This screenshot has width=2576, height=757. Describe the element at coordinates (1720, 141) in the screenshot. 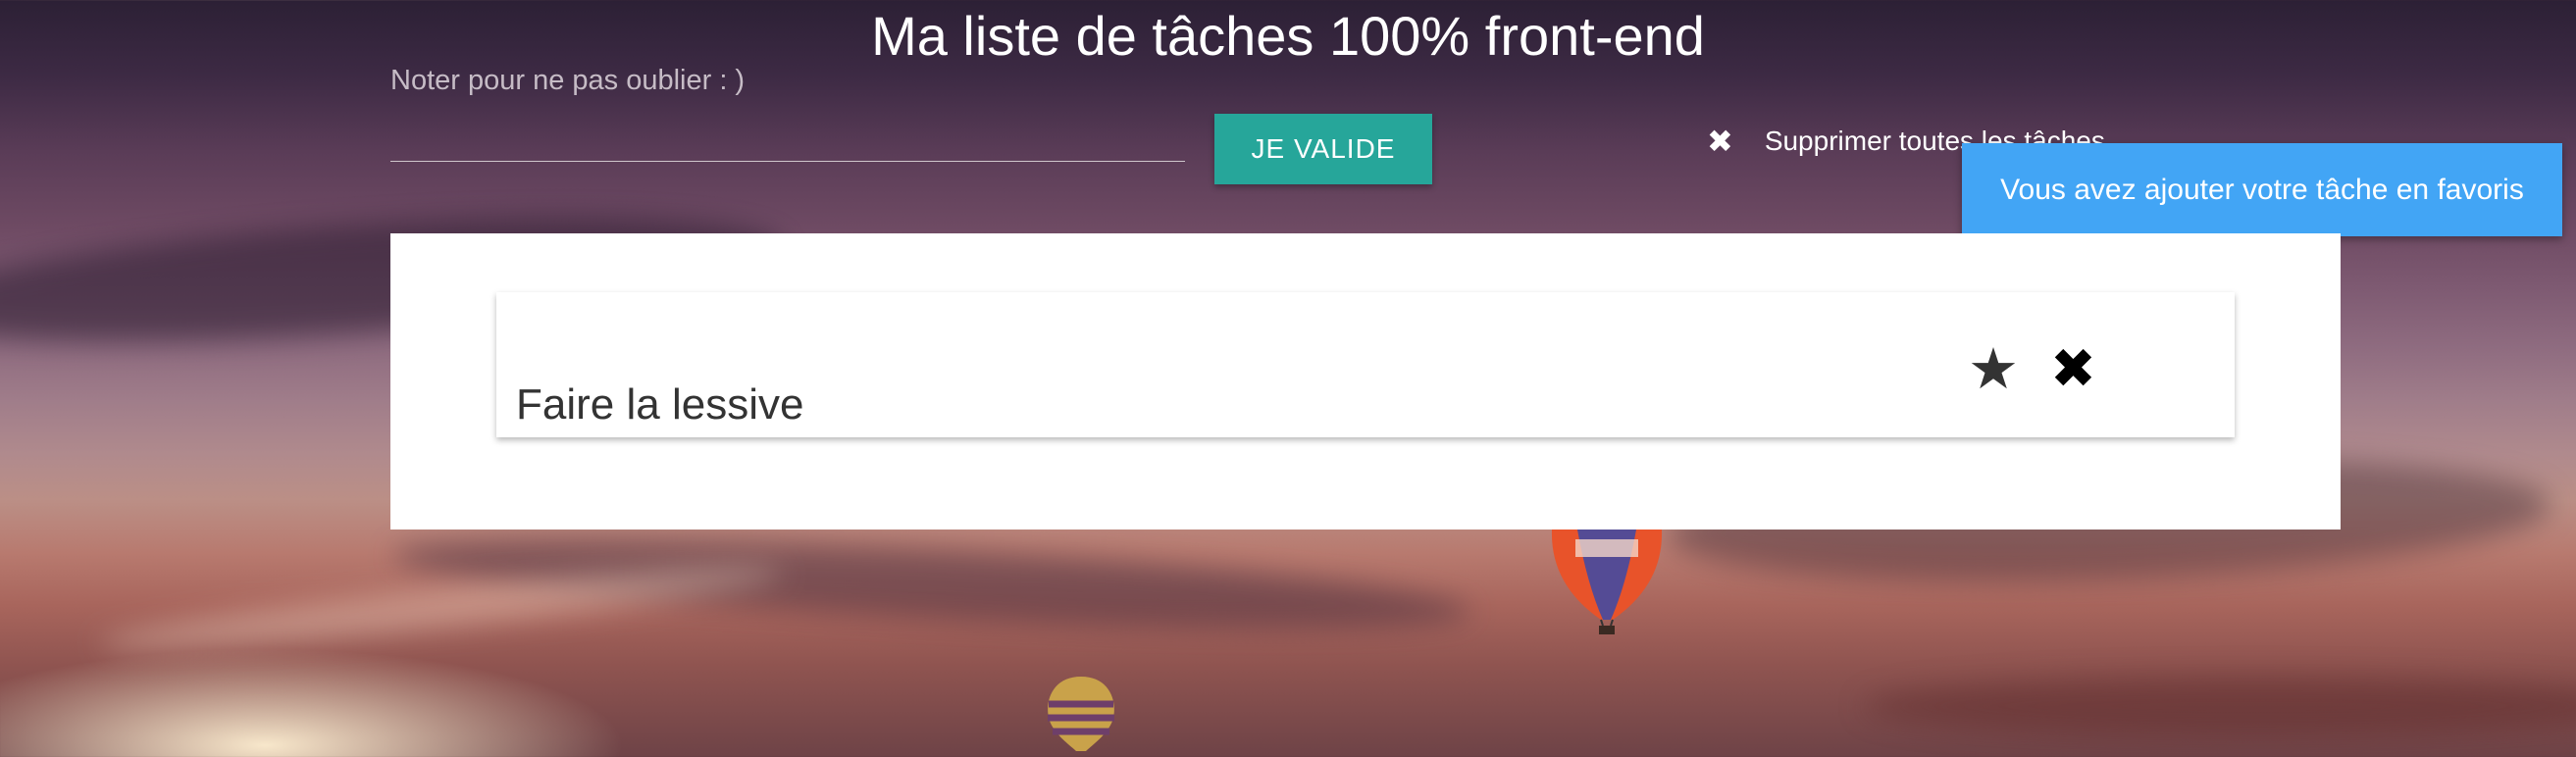

I see `close-icon: ✖` at that location.